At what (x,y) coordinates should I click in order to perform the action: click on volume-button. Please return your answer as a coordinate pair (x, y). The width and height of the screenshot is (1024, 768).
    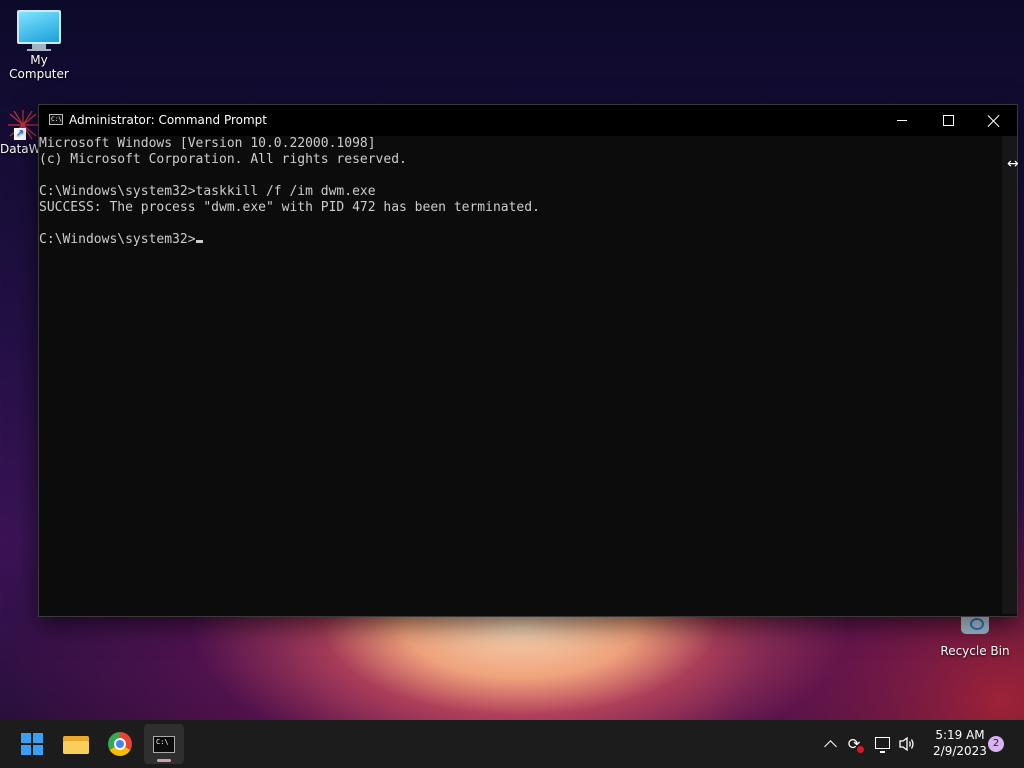
    Looking at the image, I should click on (907, 744).